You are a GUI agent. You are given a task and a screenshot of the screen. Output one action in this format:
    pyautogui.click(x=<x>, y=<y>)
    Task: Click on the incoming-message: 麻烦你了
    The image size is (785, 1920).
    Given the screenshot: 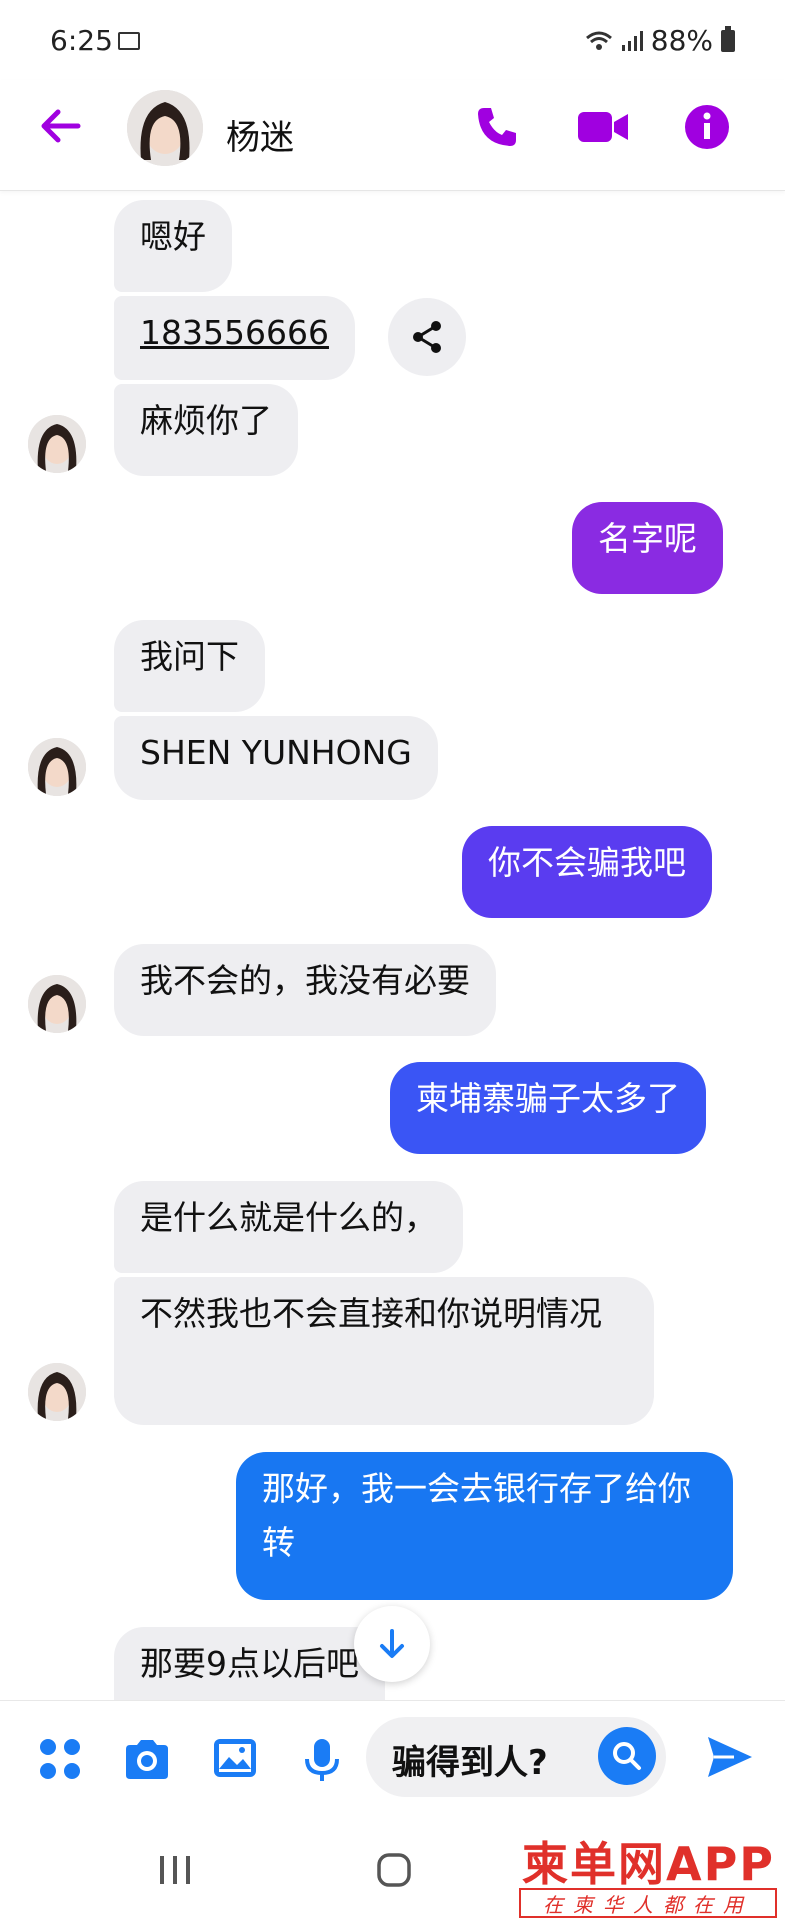 What is the action you would take?
    pyautogui.click(x=206, y=430)
    